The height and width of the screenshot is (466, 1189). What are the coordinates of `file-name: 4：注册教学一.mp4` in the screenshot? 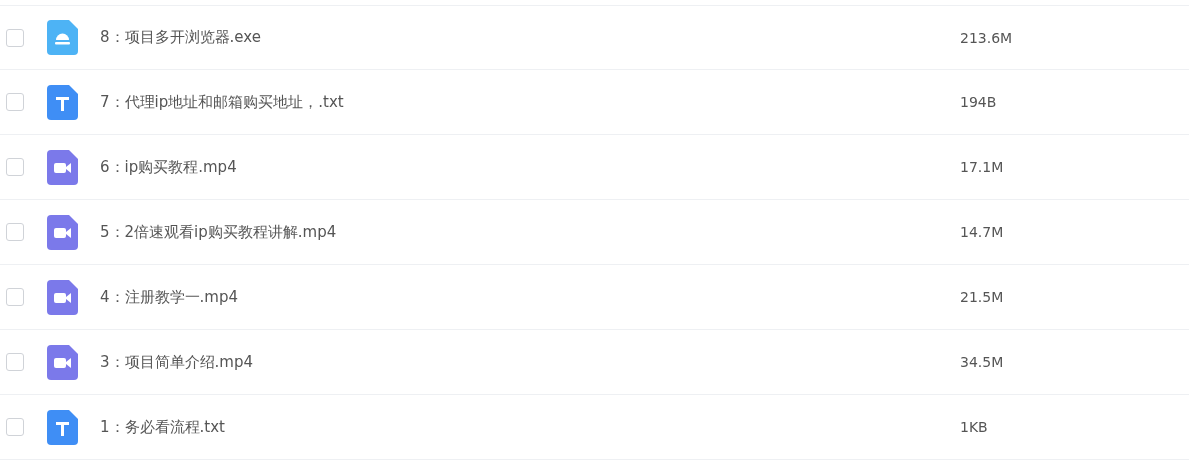 It's located at (530, 297).